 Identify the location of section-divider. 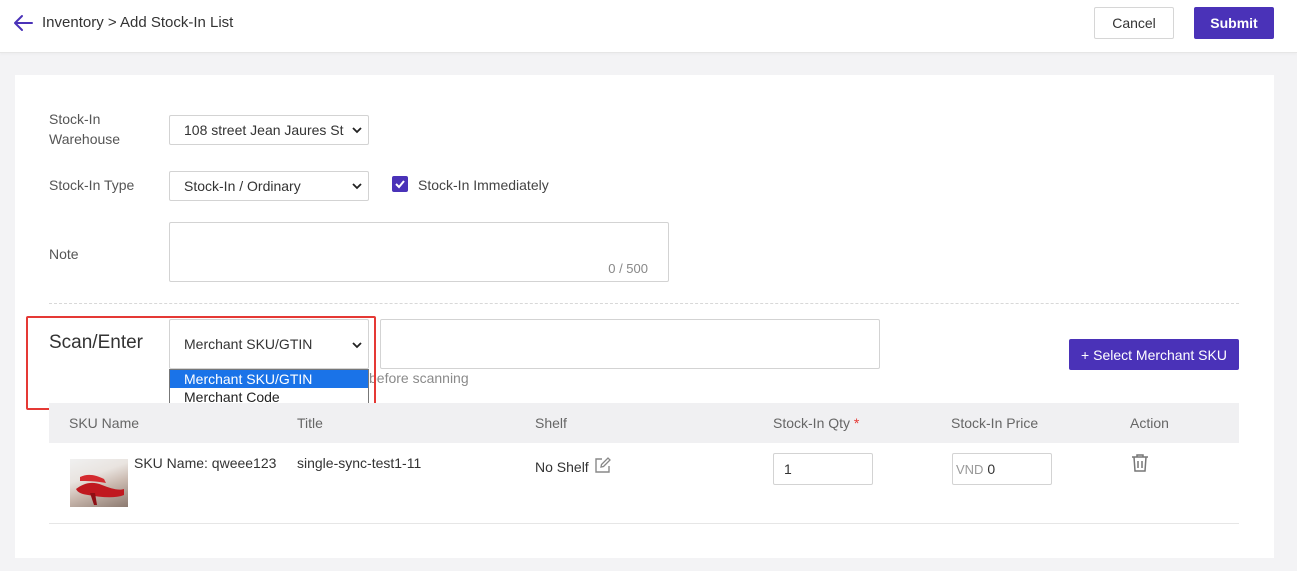
(644, 303).